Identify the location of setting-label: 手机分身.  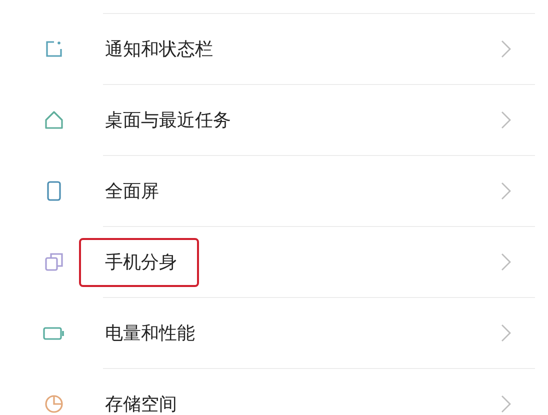
(139, 262).